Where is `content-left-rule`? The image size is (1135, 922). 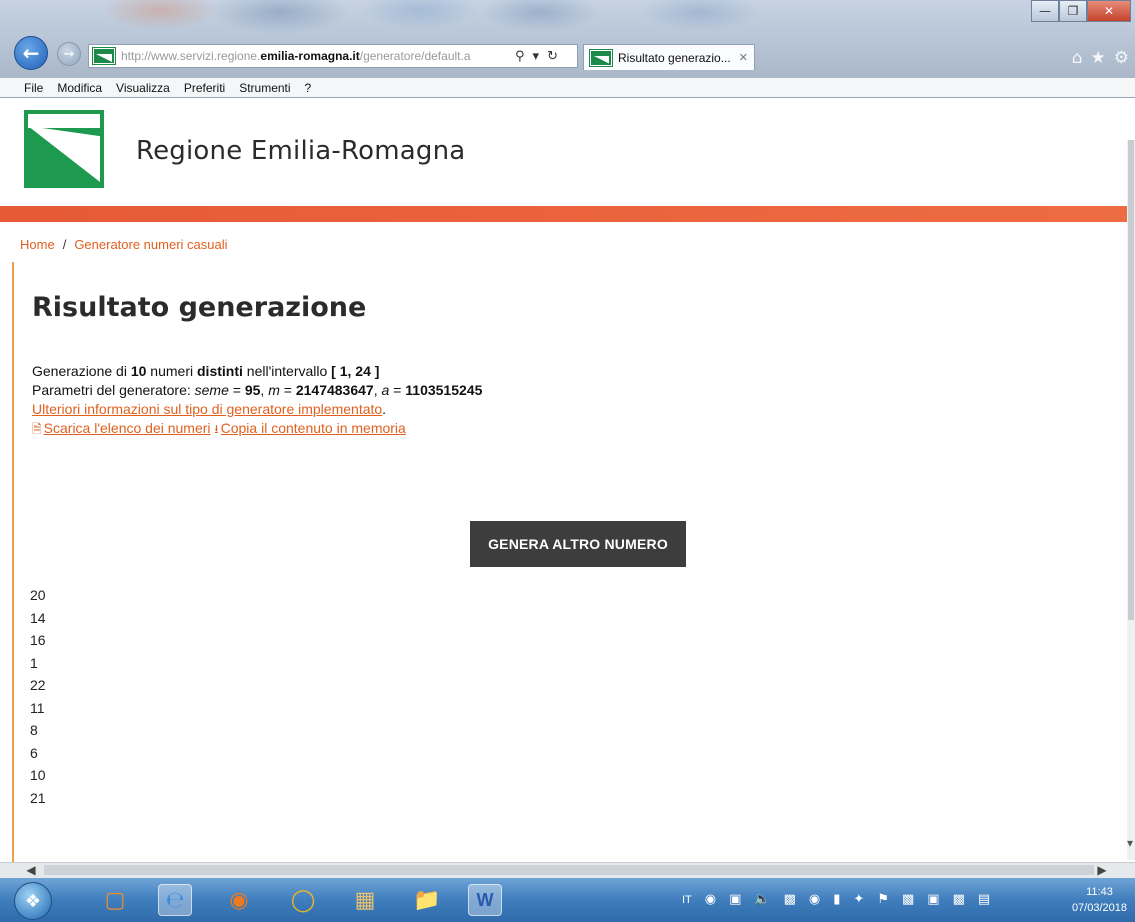
content-left-rule is located at coordinates (13, 562).